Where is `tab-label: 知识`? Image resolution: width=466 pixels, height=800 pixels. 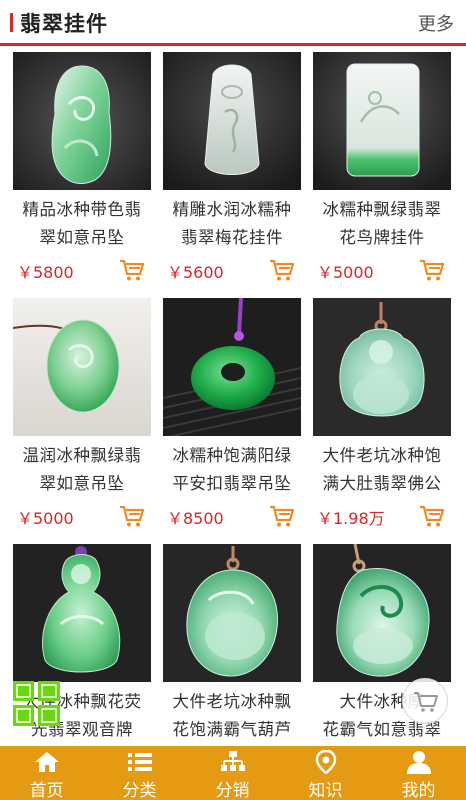 tab-label: 知识 is located at coordinates (325, 790).